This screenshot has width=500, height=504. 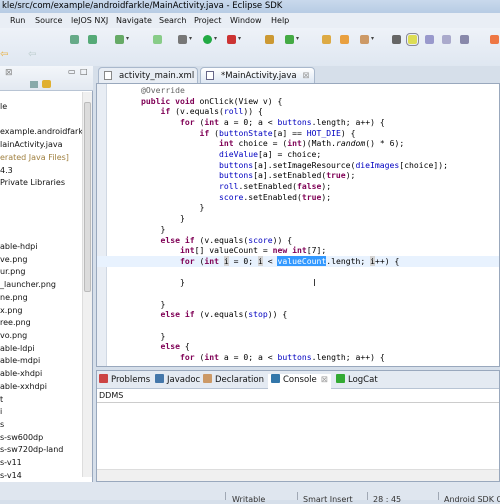 What do you see at coordinates (84, 71) in the screenshot?
I see `maximize-icon: □` at bounding box center [84, 71].